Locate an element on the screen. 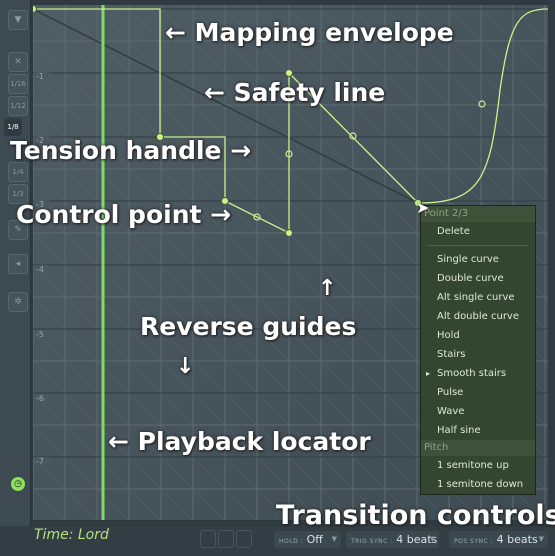 The height and width of the screenshot is (556, 555). trig-sync-select: TRIG SYNC : 4 beats ▼ is located at coordinates (392, 539).